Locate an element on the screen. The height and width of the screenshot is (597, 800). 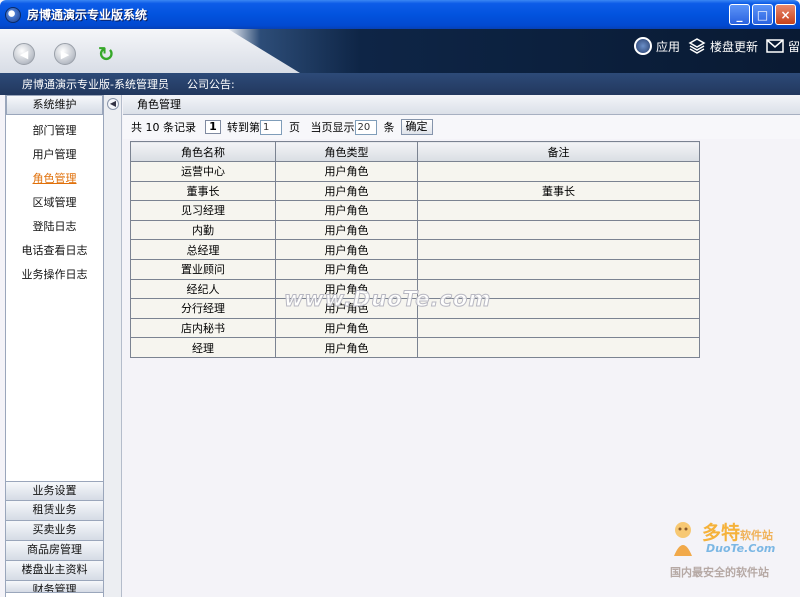
goto-page-input is located at coordinates (271, 127).